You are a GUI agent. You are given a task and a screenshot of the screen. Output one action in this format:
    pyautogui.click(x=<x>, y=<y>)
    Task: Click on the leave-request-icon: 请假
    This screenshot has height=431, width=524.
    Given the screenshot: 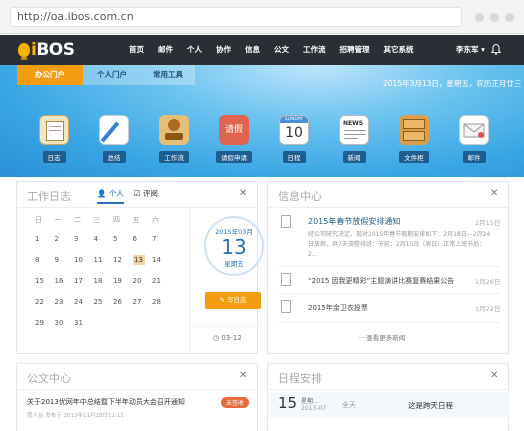 What is the action you would take?
    pyautogui.click(x=234, y=130)
    